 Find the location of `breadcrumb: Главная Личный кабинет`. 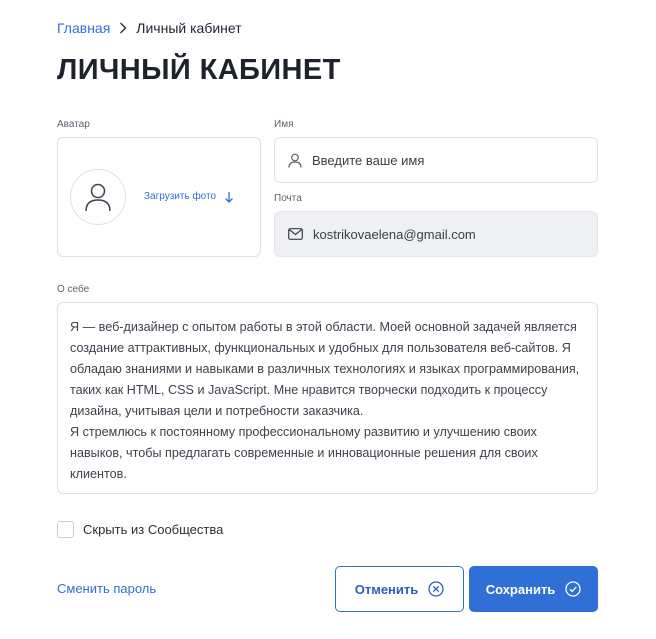

breadcrumb: Главная Личный кабинет is located at coordinates (149, 28).